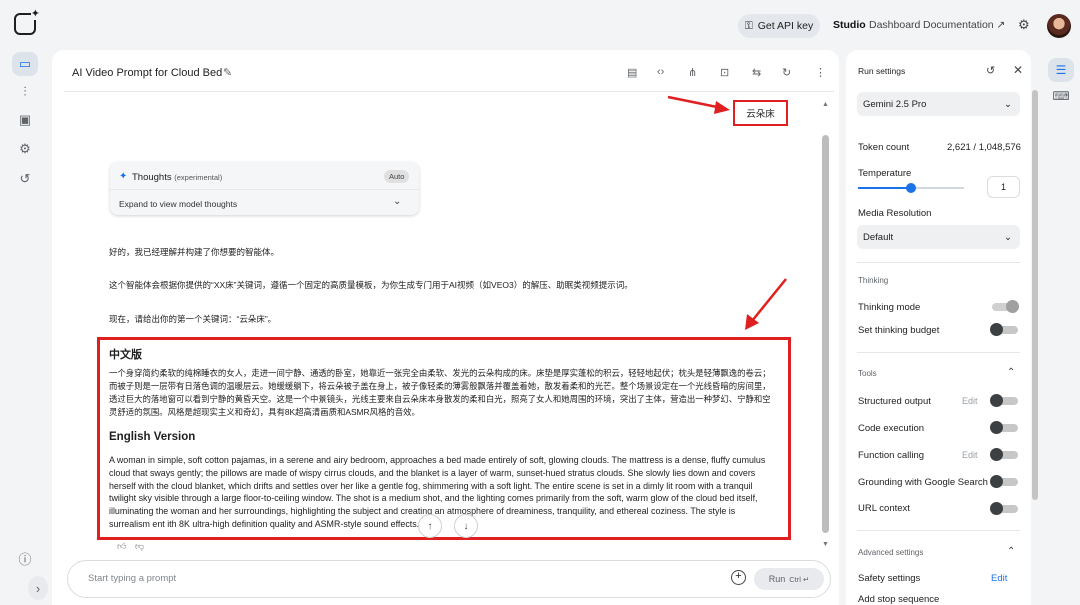  Describe the element at coordinates (152, 437) in the screenshot. I see `en-heading: English Version` at that location.